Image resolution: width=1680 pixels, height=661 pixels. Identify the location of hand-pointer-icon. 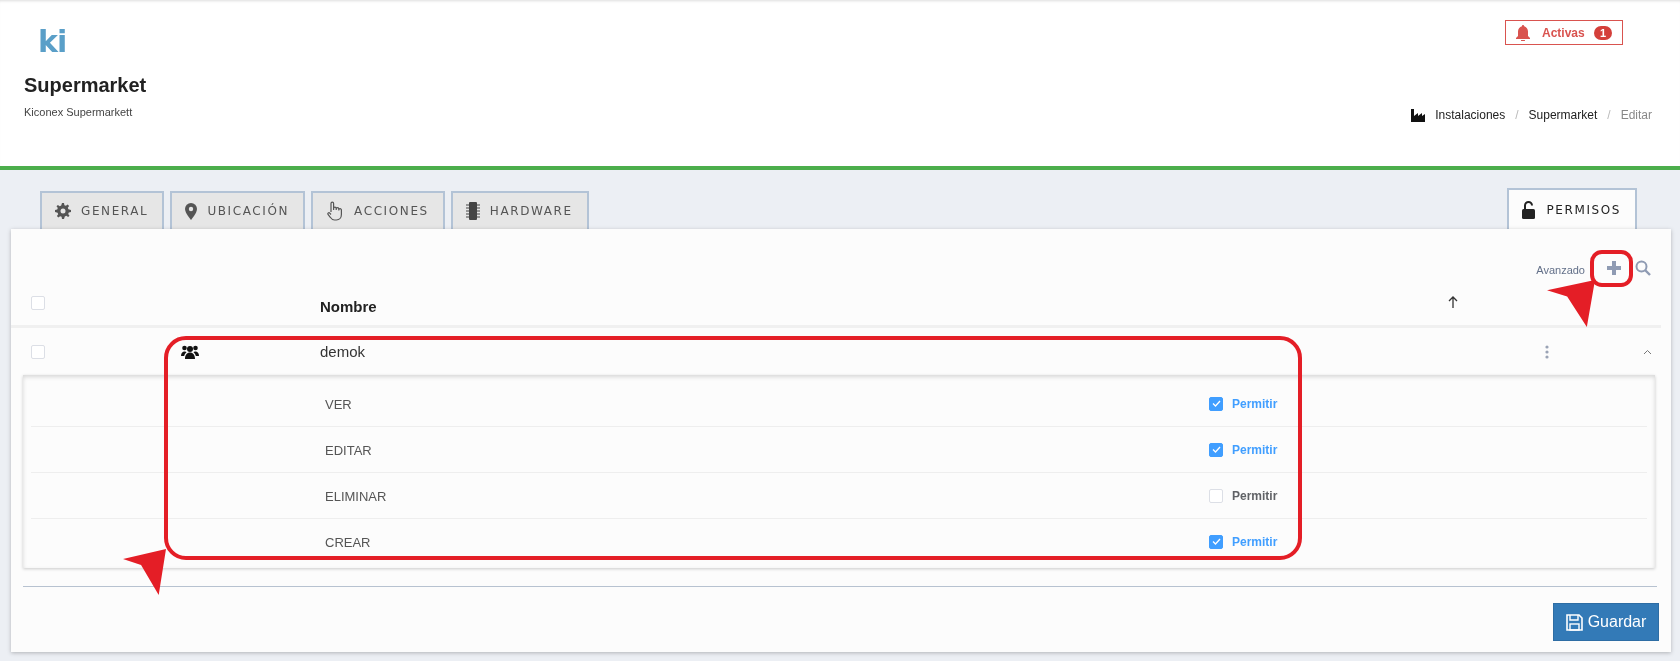
(335, 211).